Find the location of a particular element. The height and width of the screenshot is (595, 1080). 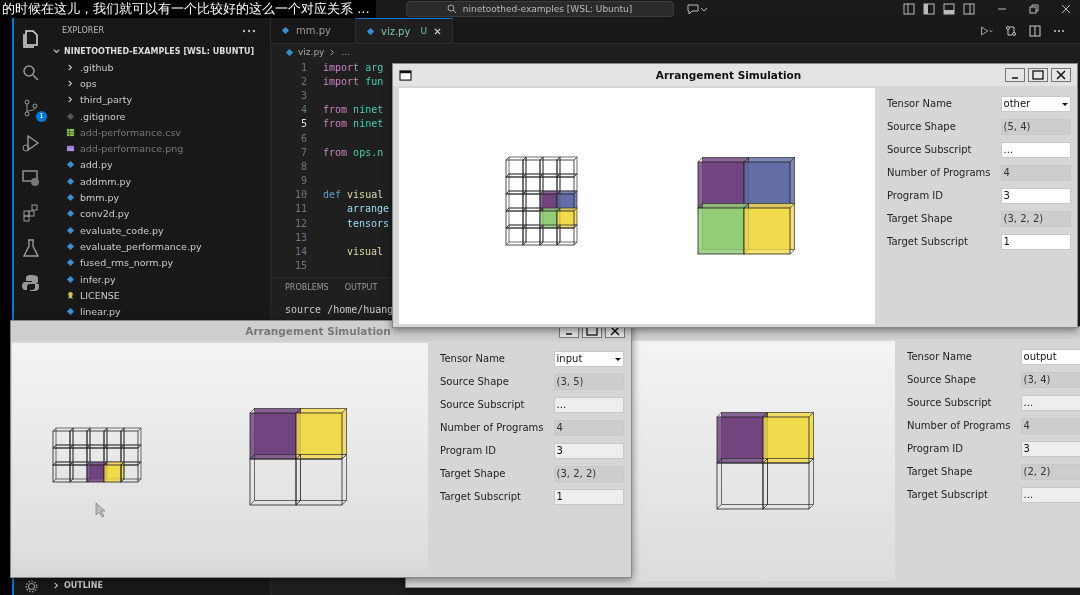

panel-tab: PROBLEMS is located at coordinates (307, 288).